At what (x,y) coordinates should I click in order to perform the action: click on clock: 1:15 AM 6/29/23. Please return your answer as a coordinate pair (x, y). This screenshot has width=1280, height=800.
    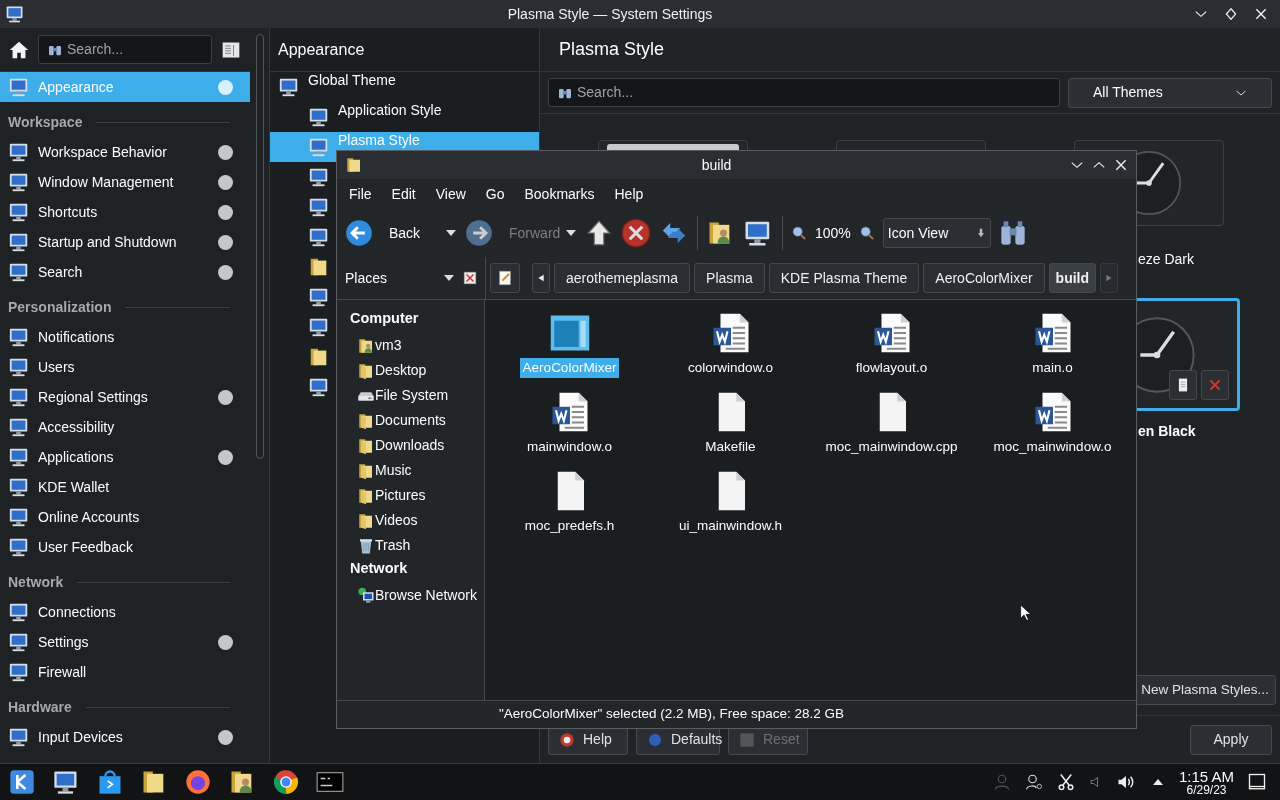
    Looking at the image, I should click on (1206, 782).